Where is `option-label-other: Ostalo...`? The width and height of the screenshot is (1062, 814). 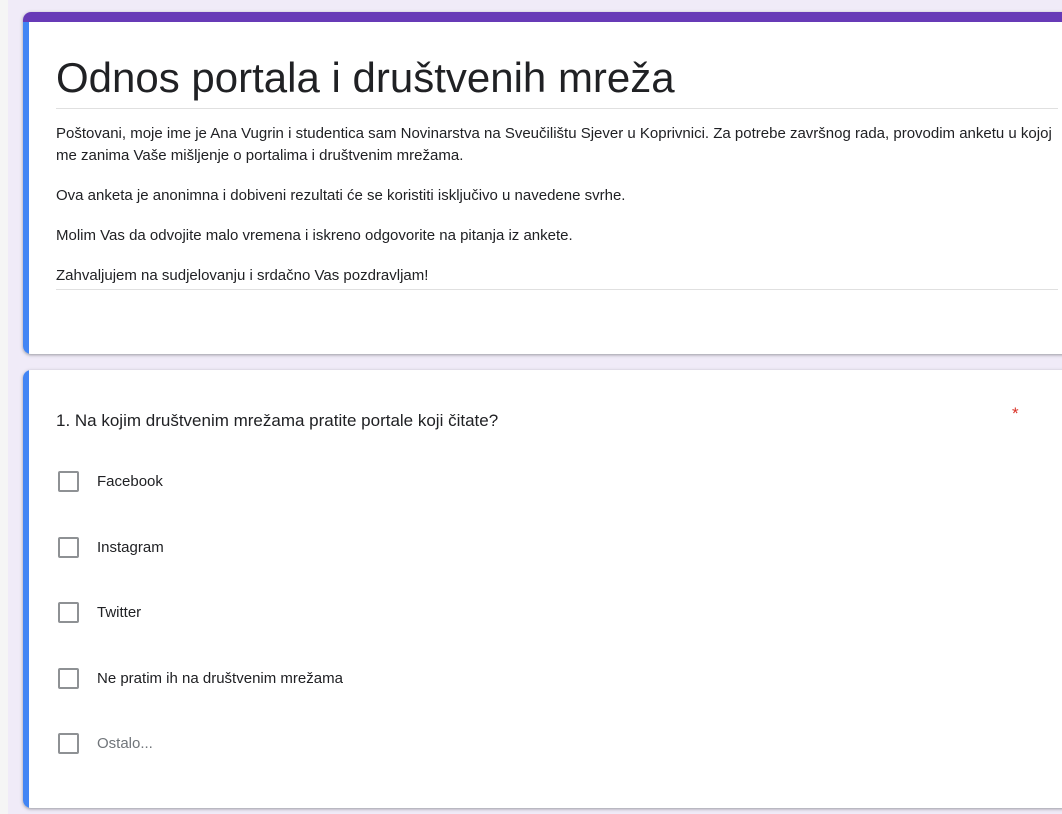 option-label-other: Ostalo... is located at coordinates (125, 743).